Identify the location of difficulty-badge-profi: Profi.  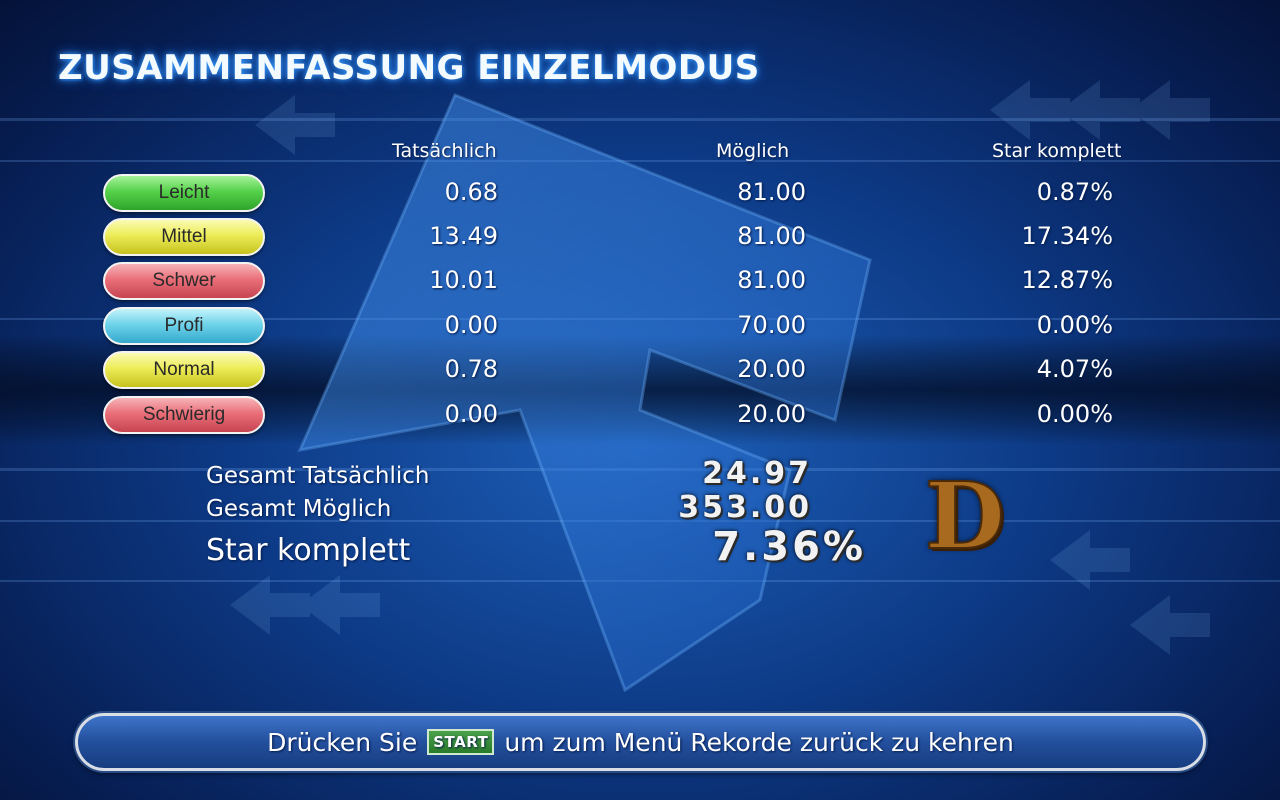
(184, 326).